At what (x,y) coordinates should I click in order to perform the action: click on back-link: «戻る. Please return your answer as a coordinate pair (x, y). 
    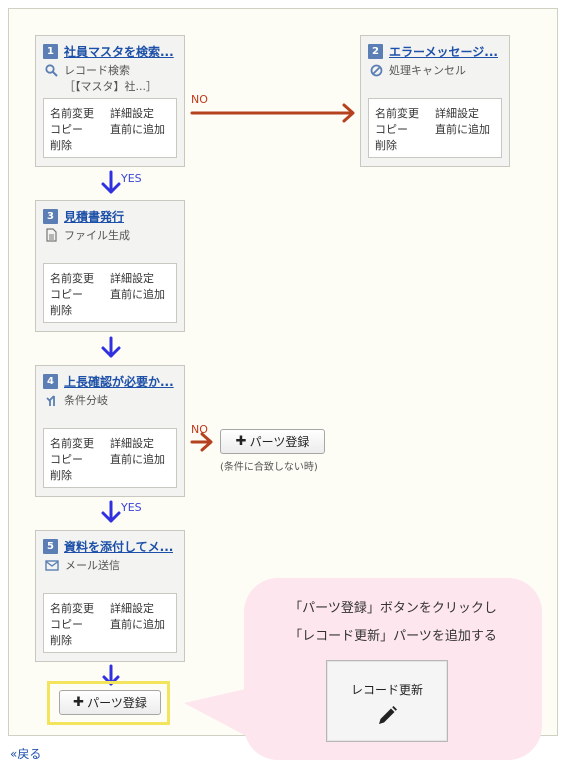
    Looking at the image, I should click on (25, 753).